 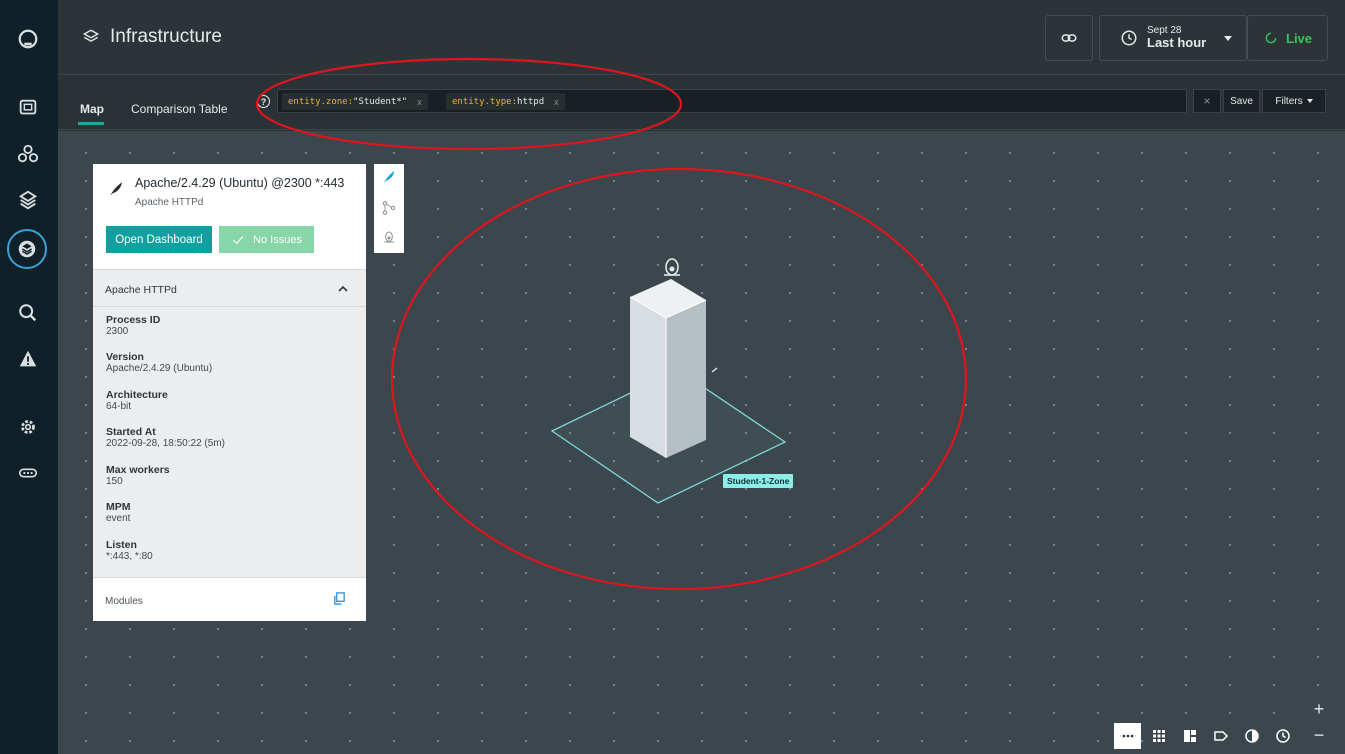 I want to click on attribute-value: 2022-09-28, 18:50:22 (5m), so click(x=165, y=443).